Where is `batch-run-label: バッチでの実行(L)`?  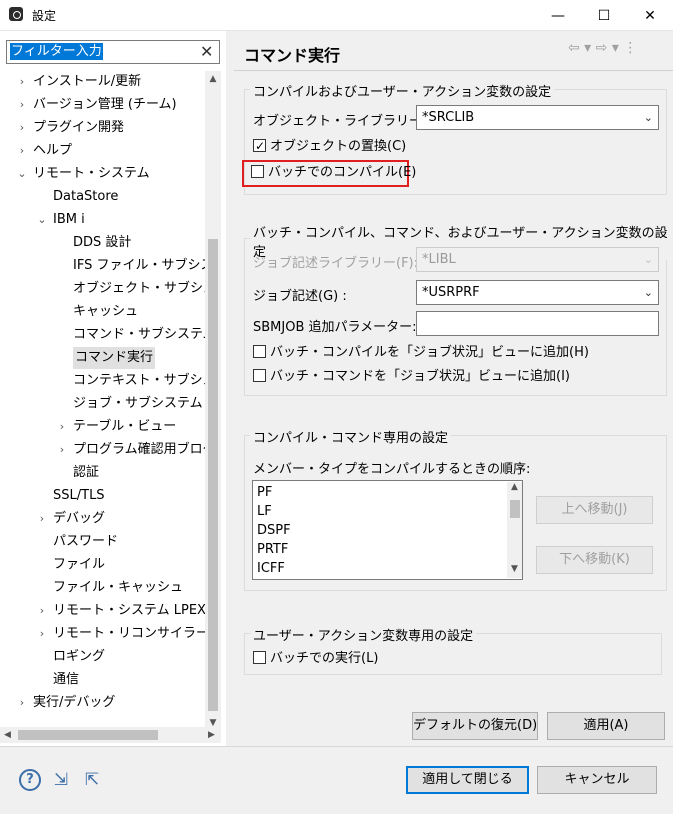 batch-run-label: バッチでの実行(L) is located at coordinates (324, 658).